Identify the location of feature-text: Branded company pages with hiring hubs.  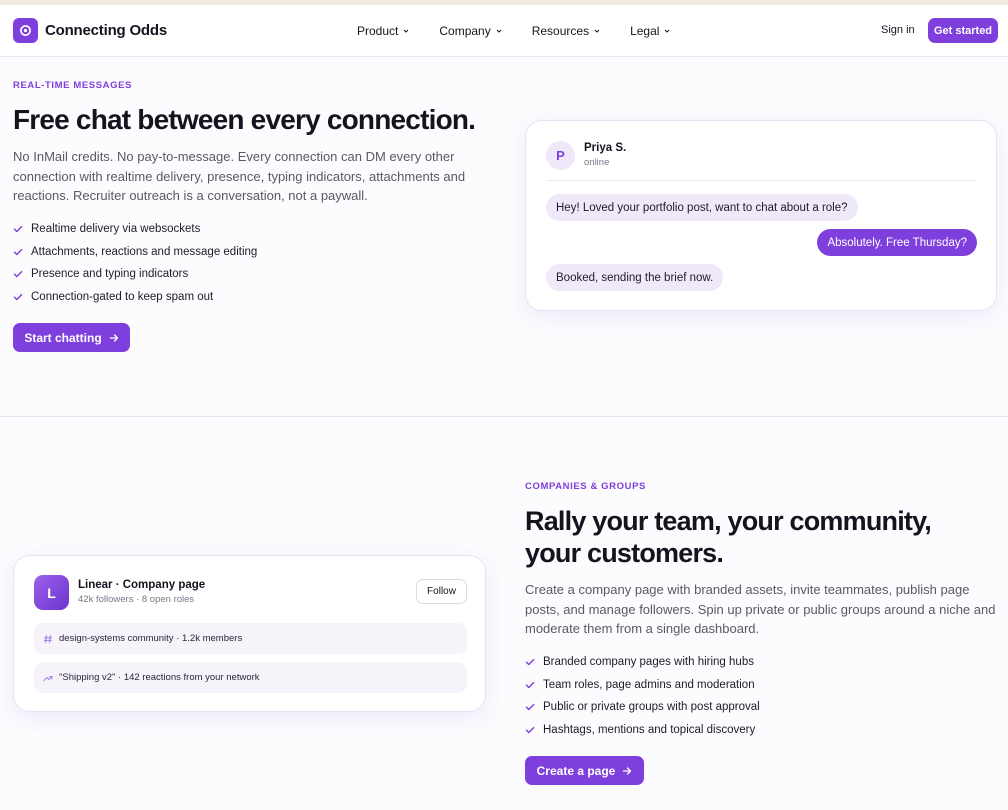
(648, 662).